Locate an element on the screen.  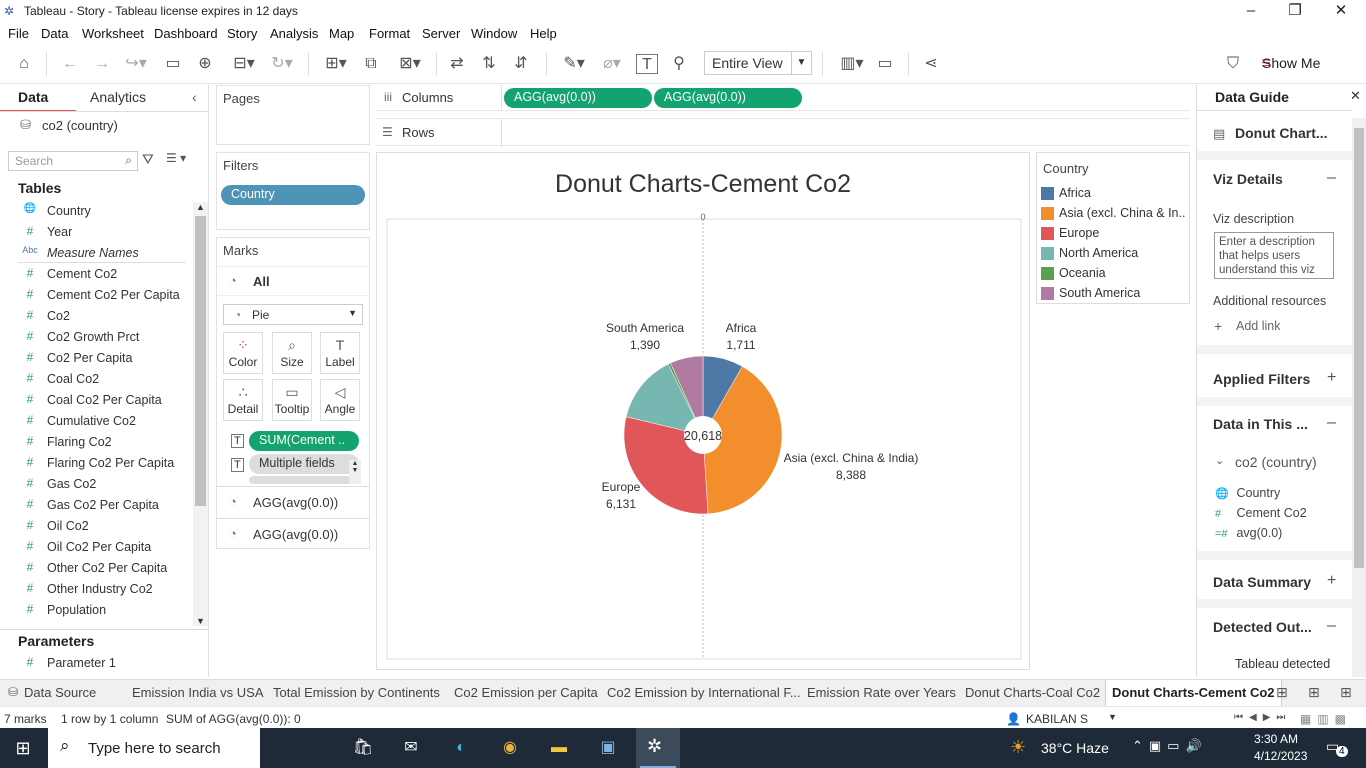
viz-details-header: Viz Details is located at coordinates (1248, 179).